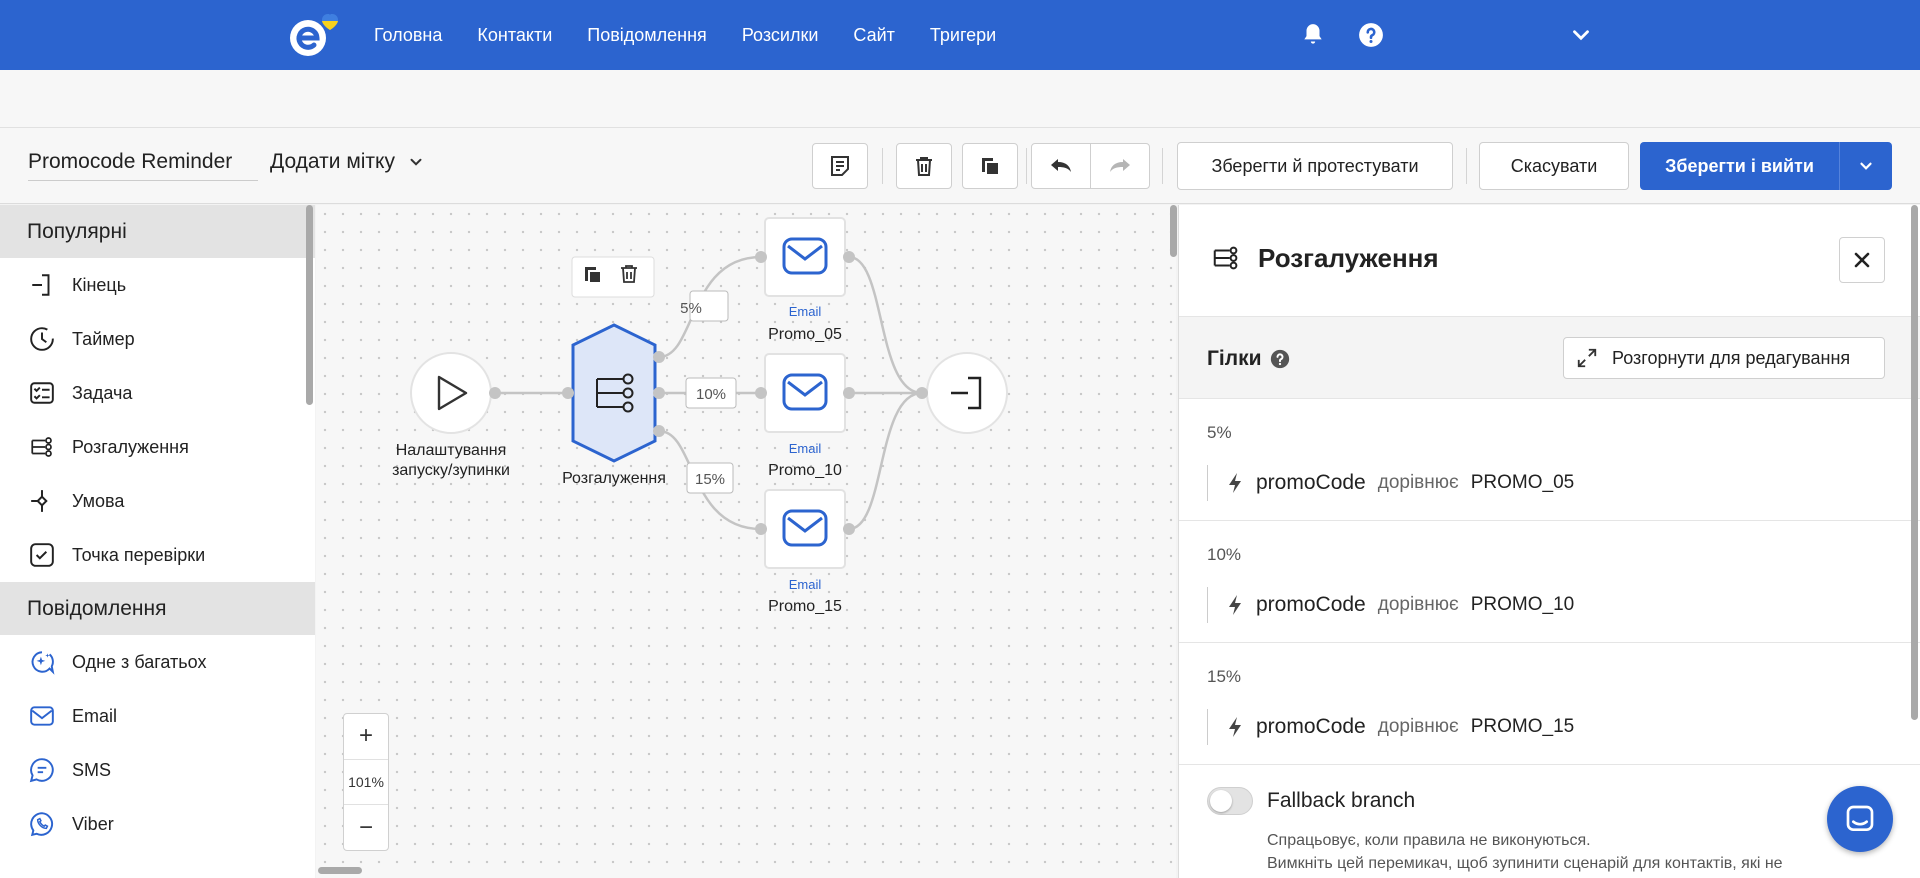 Image resolution: width=1920 pixels, height=878 pixels. Describe the element at coordinates (709, 393) in the screenshot. I see `flow-diagram` at that location.